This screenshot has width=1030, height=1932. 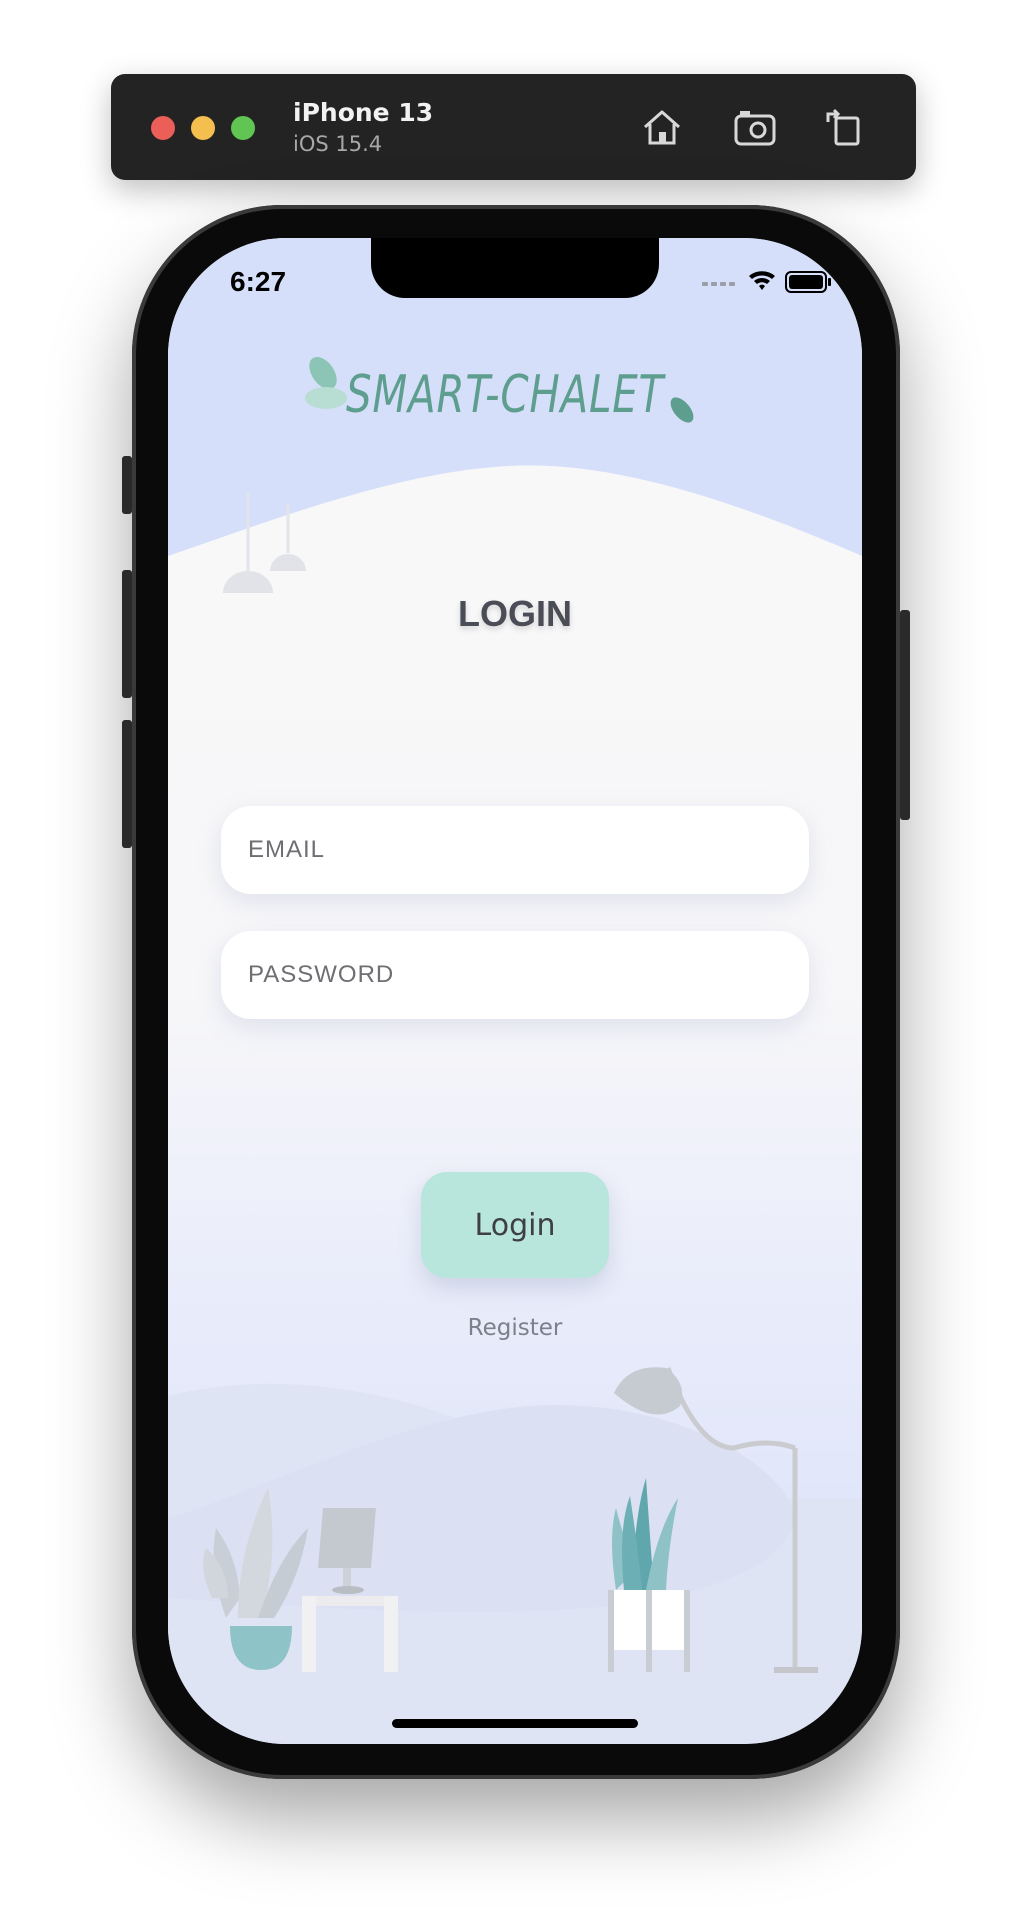 I want to click on minimize-window-button, so click(x=203, y=128).